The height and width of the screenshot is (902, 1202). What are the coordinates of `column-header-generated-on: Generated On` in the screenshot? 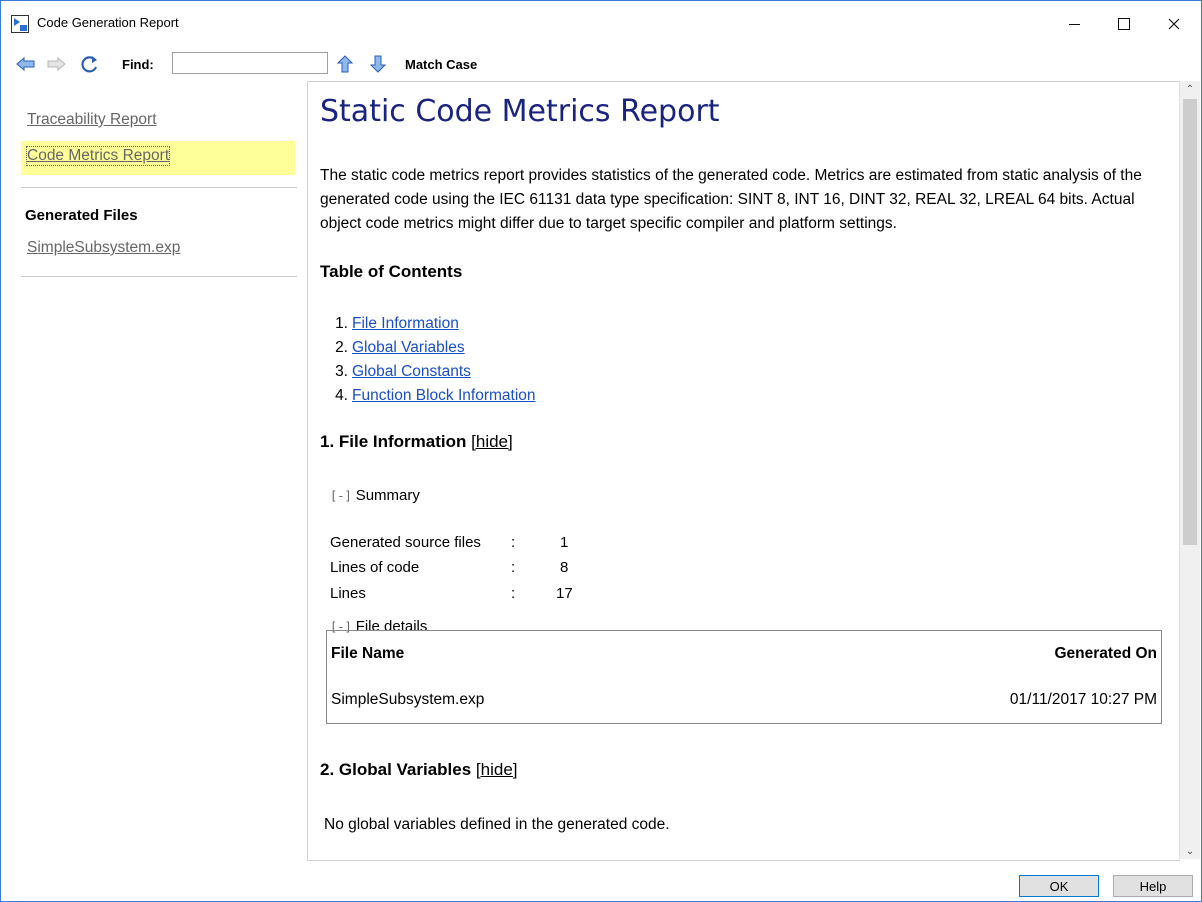 It's located at (1106, 653).